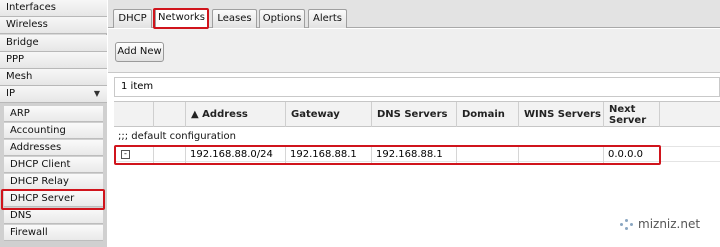 The image size is (720, 247). I want to click on submenu-item-dhcp-client: DHCP Client, so click(53, 165).